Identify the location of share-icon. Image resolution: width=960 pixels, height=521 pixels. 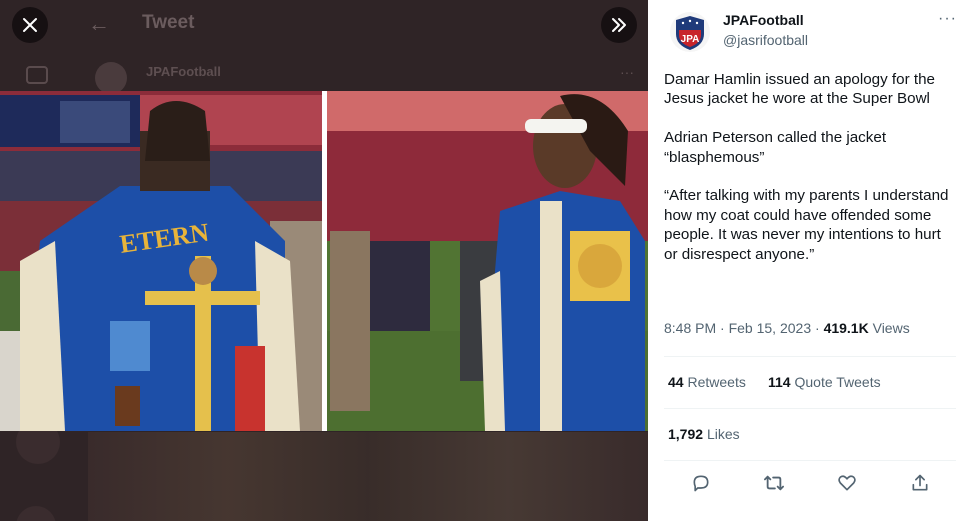
(919, 482).